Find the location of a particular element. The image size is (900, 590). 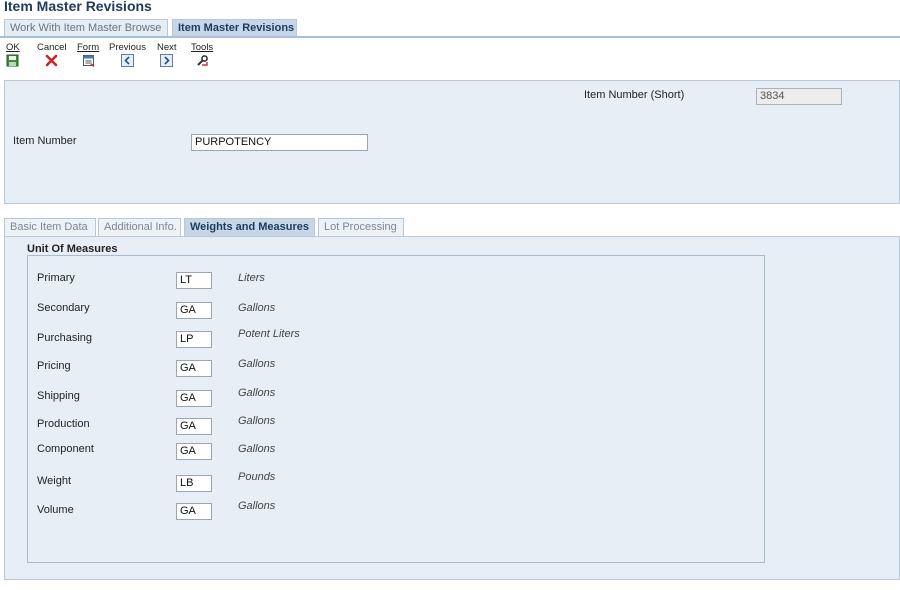

uom-purchasing-label: Purchasing is located at coordinates (65, 338).